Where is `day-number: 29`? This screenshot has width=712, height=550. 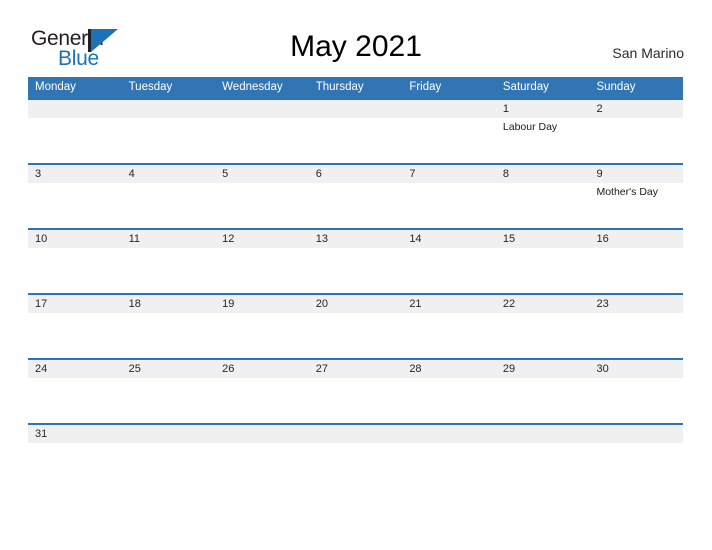
day-number: 29 is located at coordinates (543, 369).